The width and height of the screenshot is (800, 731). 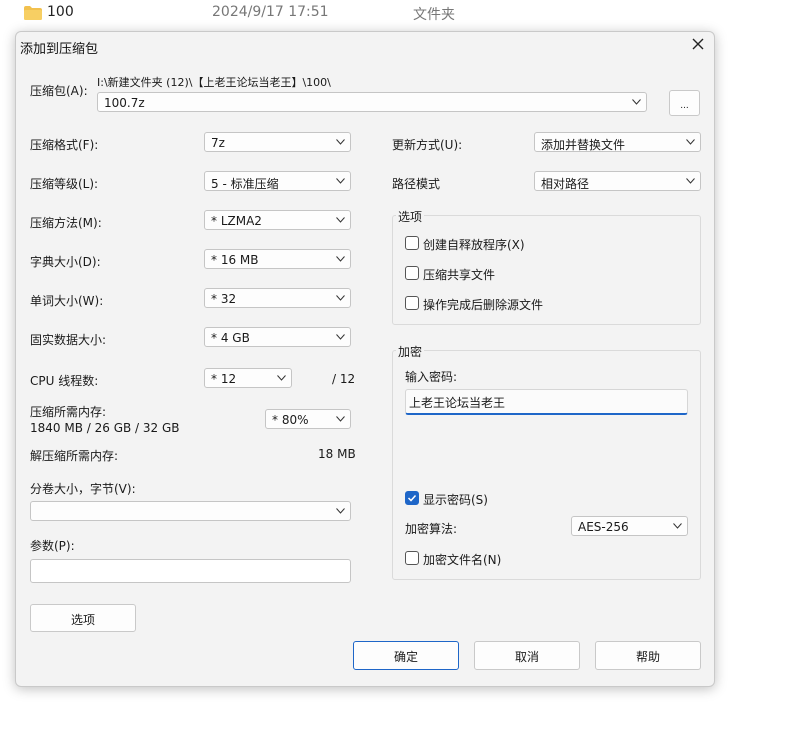 I want to click on word-label: 单词大小(W):, so click(x=67, y=301).